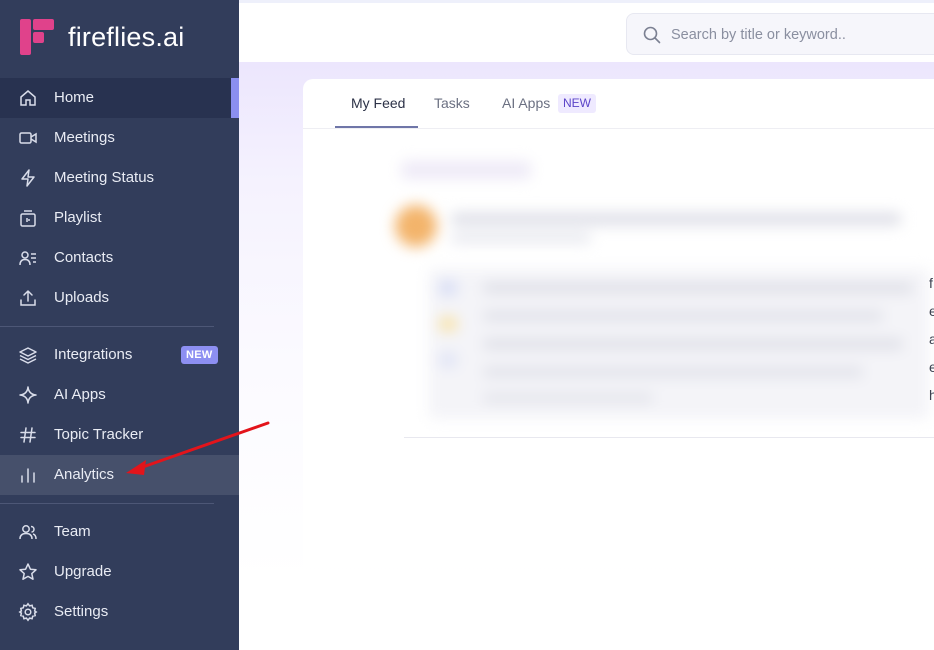  Describe the element at coordinates (78, 217) in the screenshot. I see `sidebar-item-label: Playlist` at that location.